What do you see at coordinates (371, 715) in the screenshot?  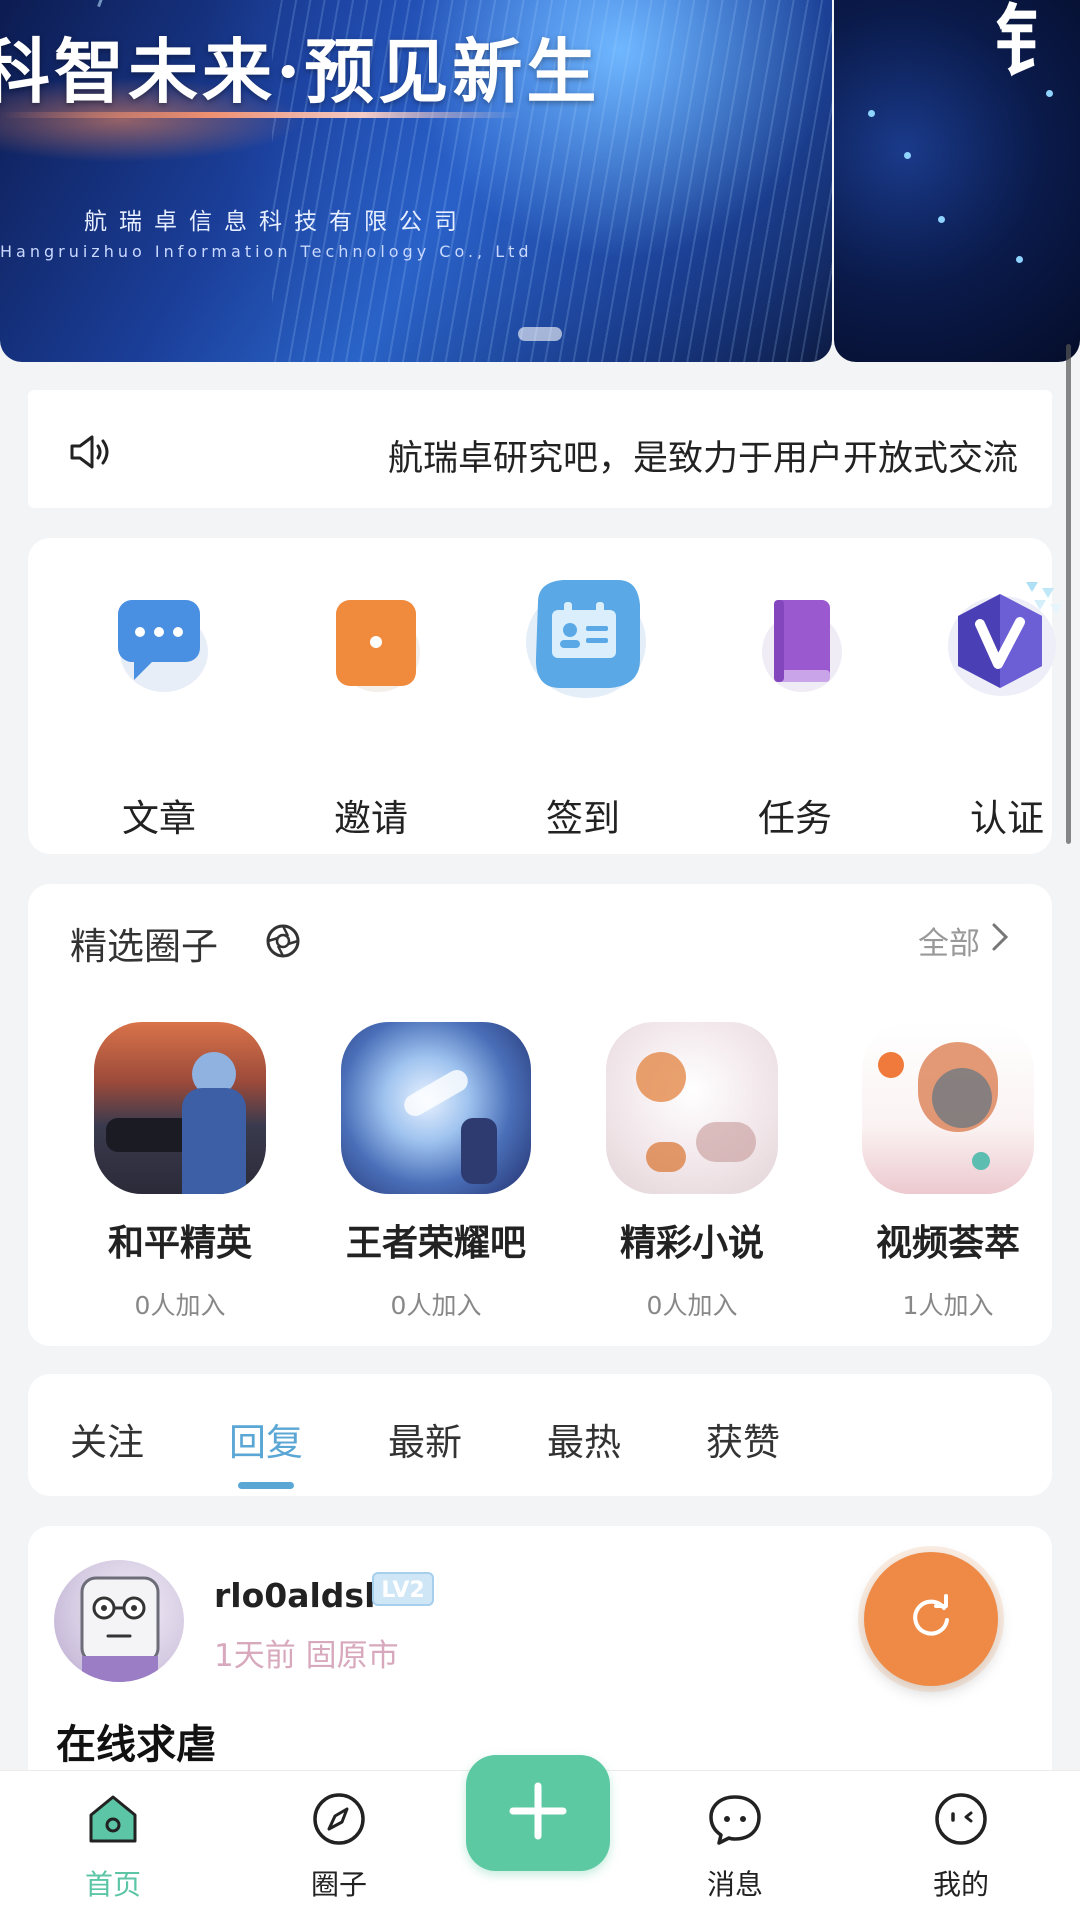 I see `quick-action-invite: 邀请` at bounding box center [371, 715].